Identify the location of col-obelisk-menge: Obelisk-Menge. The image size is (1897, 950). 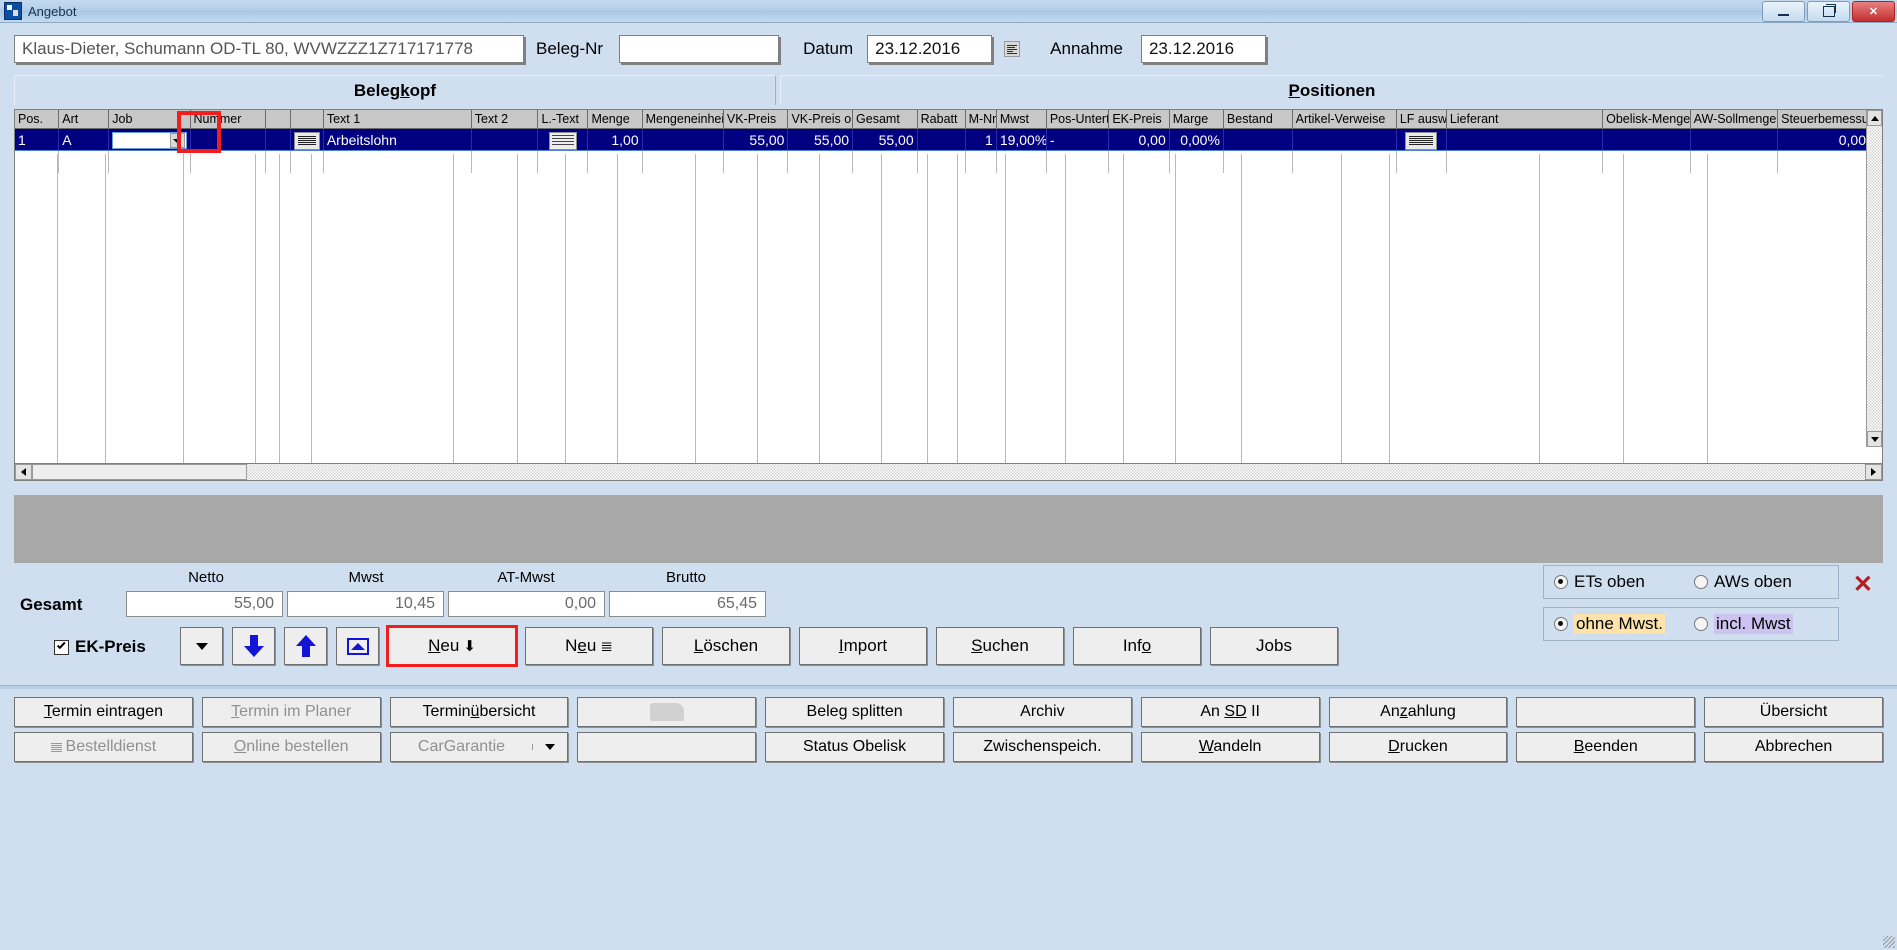
(1646, 119).